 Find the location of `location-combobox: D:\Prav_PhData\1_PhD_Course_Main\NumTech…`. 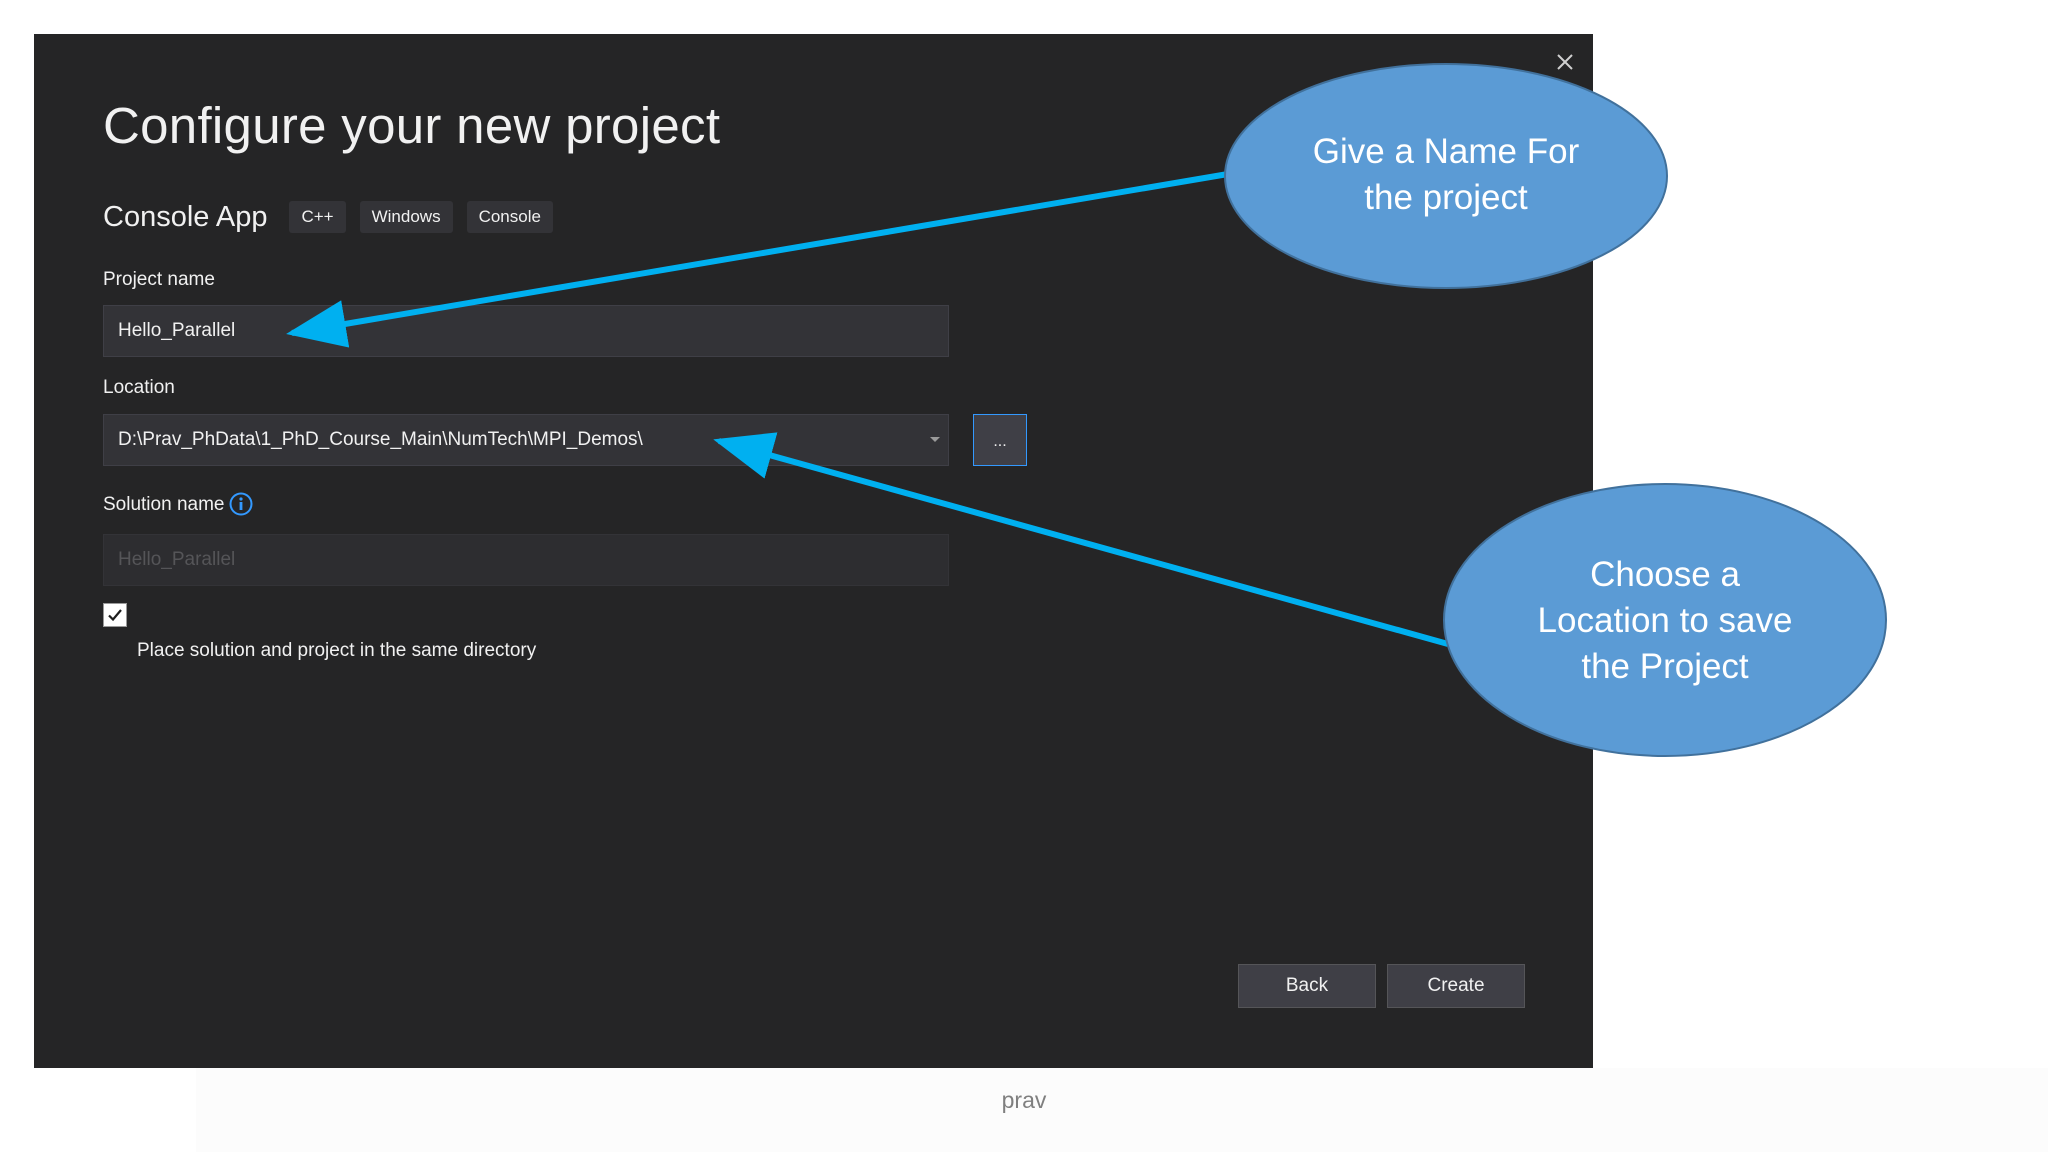

location-combobox: D:\Prav_PhData\1_PhD_Course_Main\NumTech… is located at coordinates (526, 440).